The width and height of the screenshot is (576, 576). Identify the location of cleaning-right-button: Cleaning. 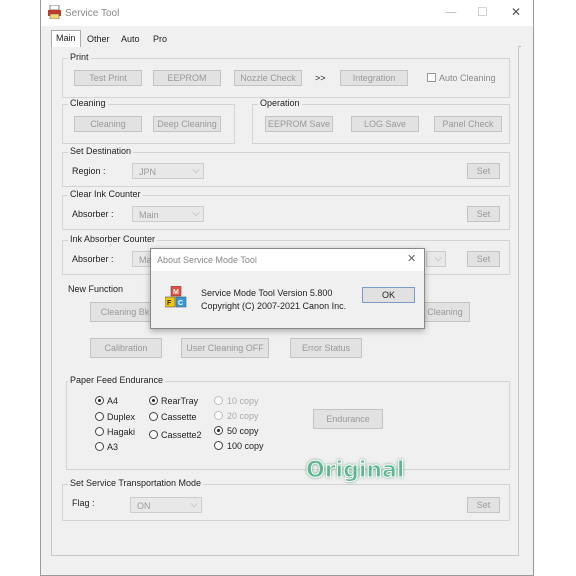
(445, 312).